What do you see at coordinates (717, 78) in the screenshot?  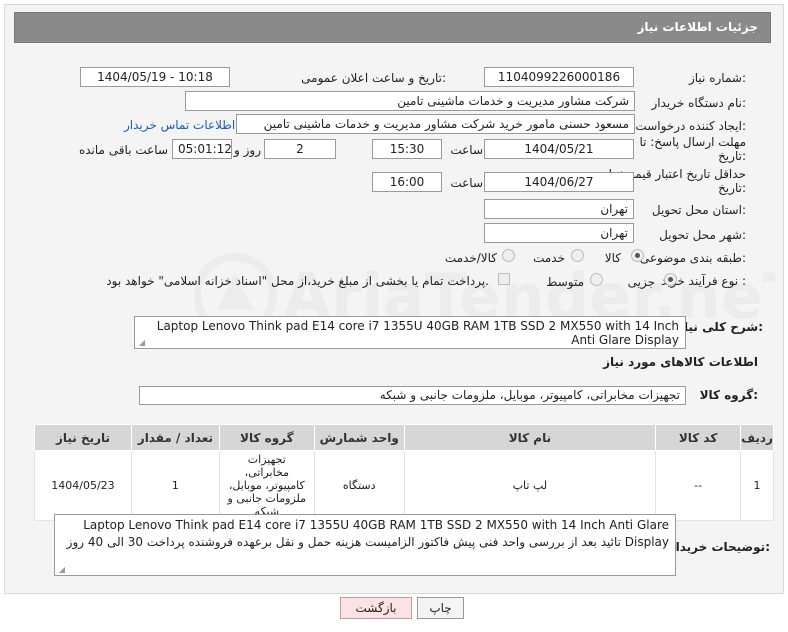 I see `need-number-label: شماره نیاز:` at bounding box center [717, 78].